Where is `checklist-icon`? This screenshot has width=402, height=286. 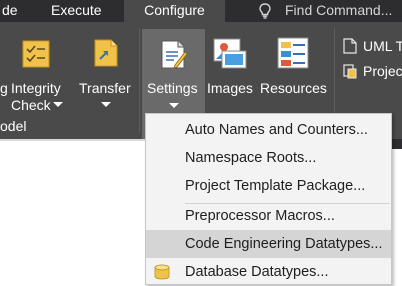
checklist-icon is located at coordinates (36, 54).